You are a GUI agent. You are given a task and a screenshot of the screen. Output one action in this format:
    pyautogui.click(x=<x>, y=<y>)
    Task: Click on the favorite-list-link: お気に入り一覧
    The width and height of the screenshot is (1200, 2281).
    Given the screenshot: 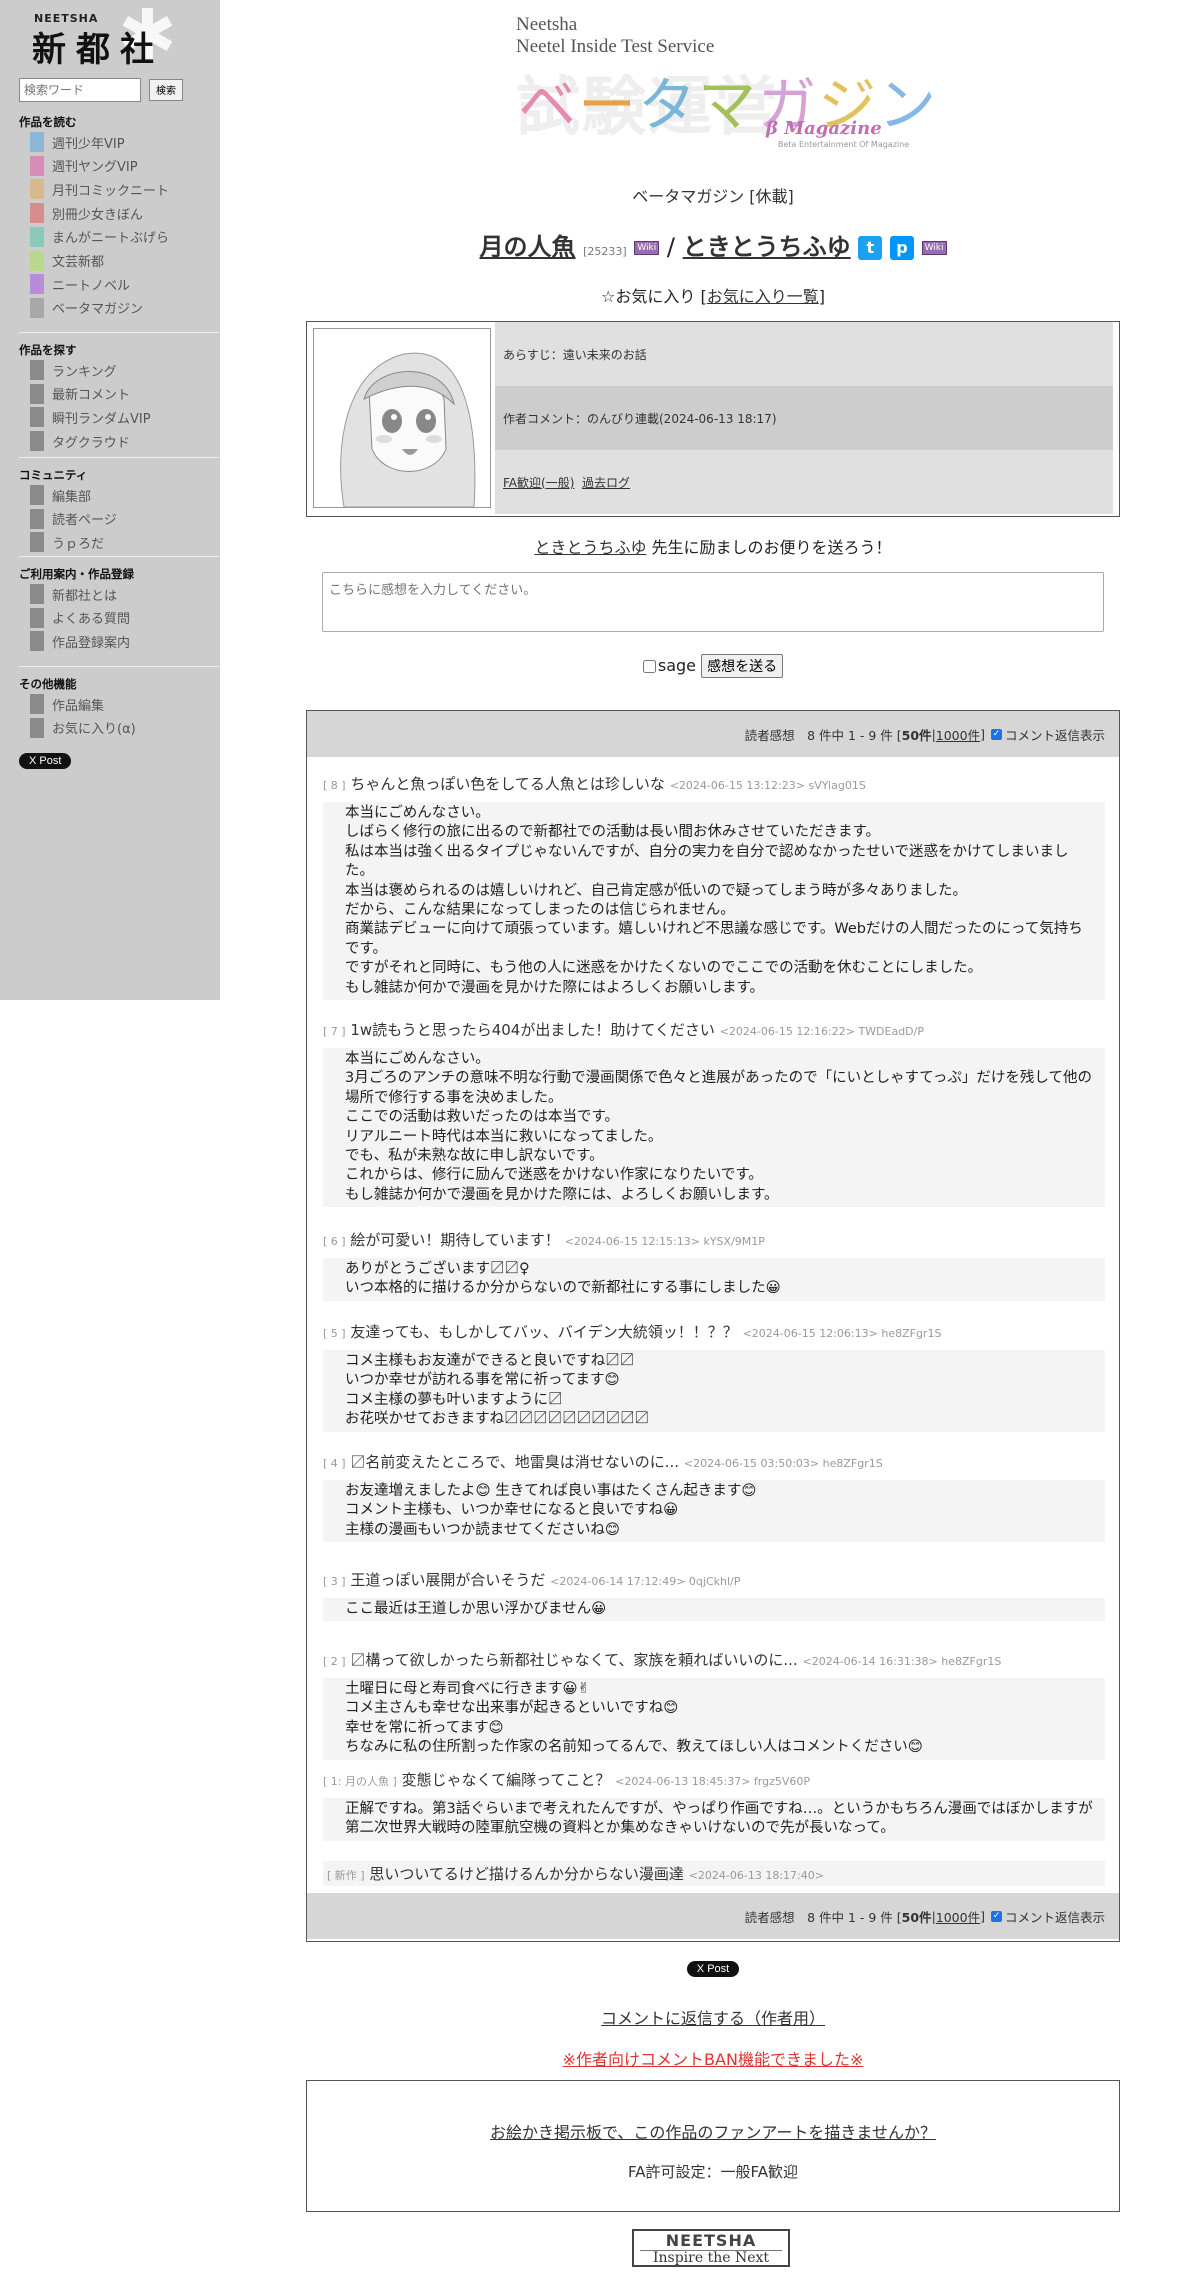 What is the action you would take?
    pyautogui.click(x=763, y=296)
    